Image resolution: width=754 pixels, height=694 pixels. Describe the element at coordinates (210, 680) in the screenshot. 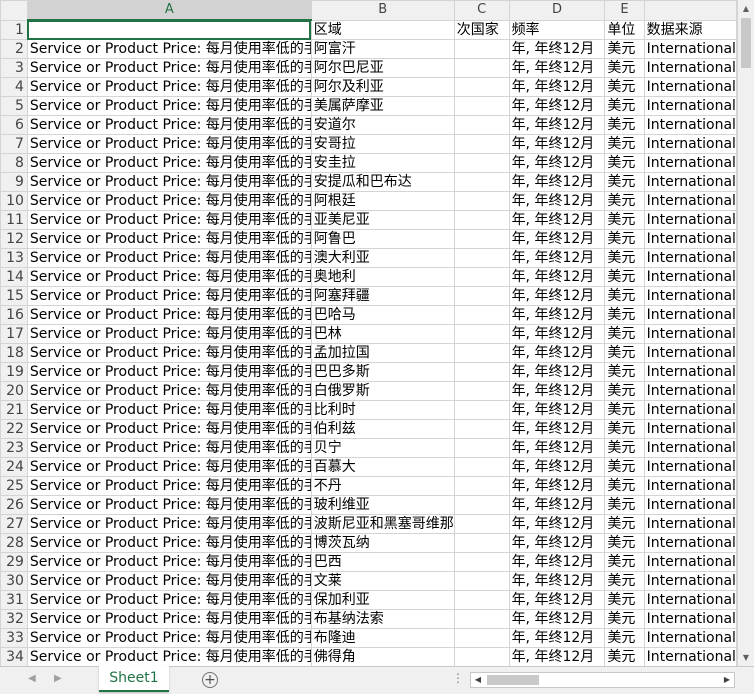

I see `plus-circle-icon: +` at that location.